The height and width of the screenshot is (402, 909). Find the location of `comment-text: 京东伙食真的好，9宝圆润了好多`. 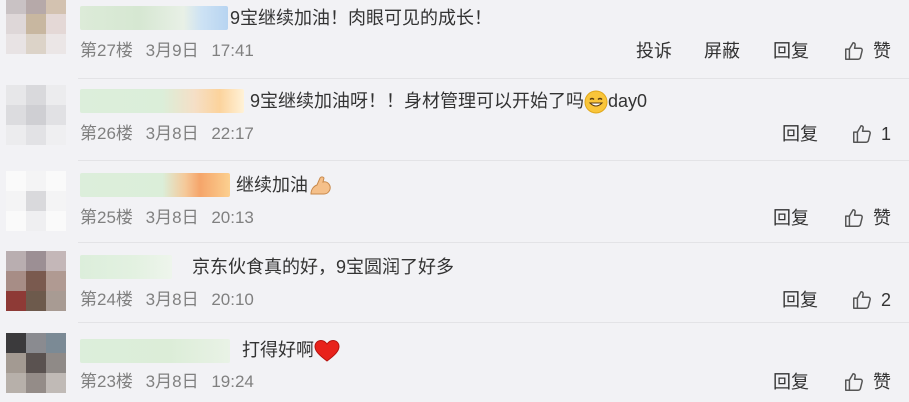

comment-text: 京东伙食真的好，9宝圆润了好多 is located at coordinates (323, 267).